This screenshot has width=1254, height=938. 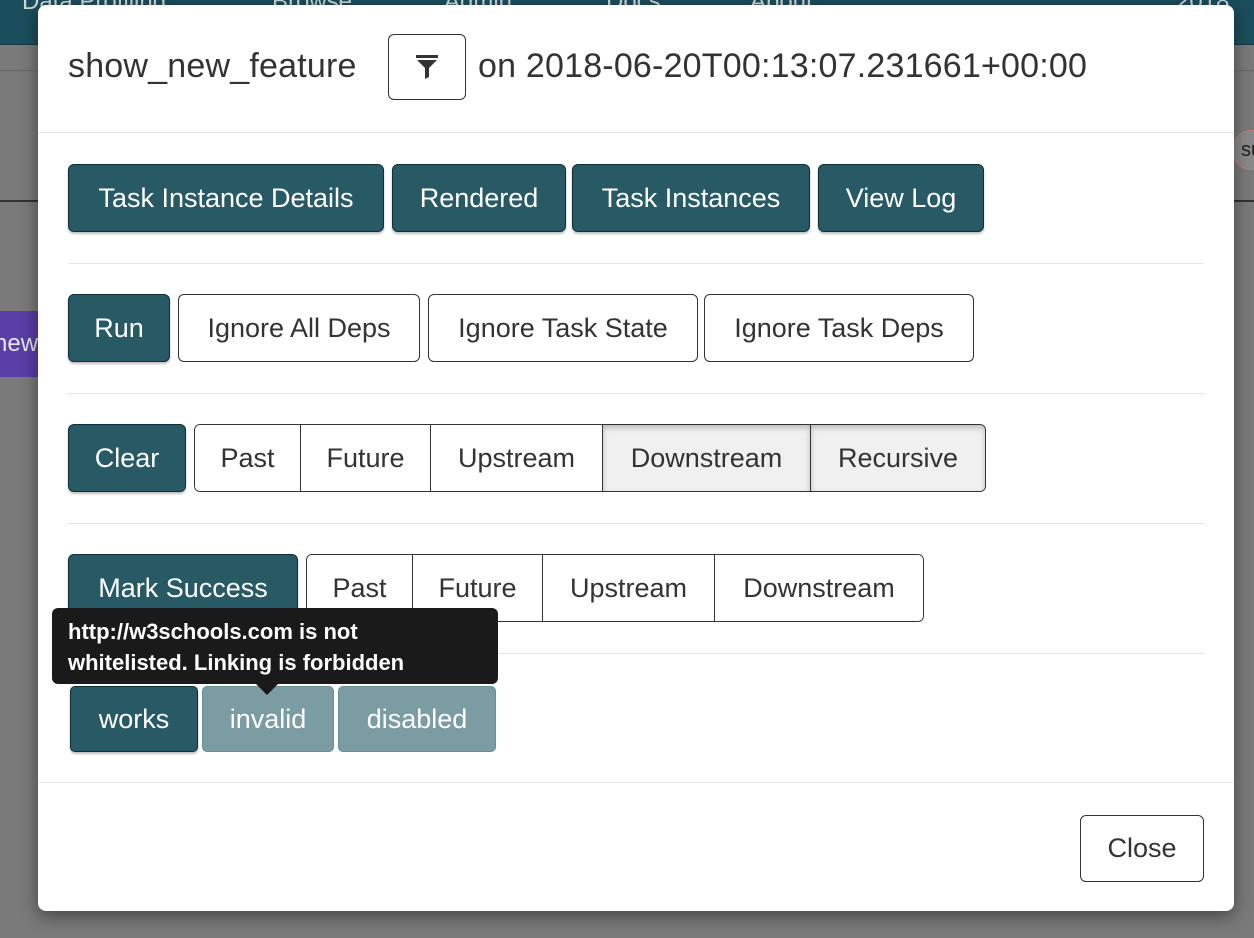 What do you see at coordinates (268, 719) in the screenshot?
I see `extra-link-invalid-button: invalid` at bounding box center [268, 719].